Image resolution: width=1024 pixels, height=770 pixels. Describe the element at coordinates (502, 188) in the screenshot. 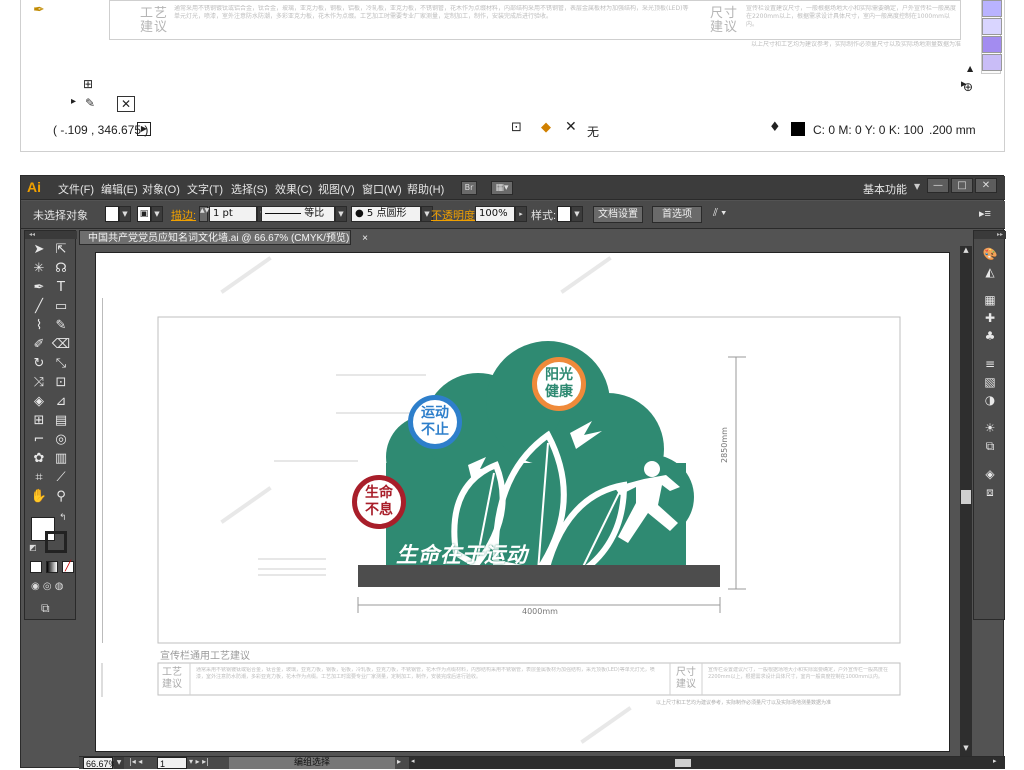

I see `arrange-documents-icon: ▦▾` at that location.